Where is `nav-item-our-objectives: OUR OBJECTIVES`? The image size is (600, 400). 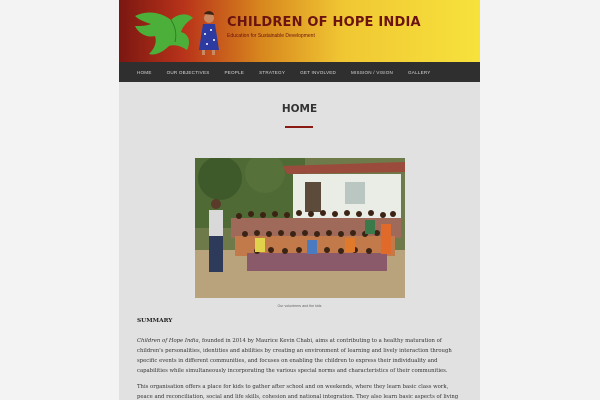
nav-item-our-objectives: OUR OBJECTIVES is located at coordinates (188, 72).